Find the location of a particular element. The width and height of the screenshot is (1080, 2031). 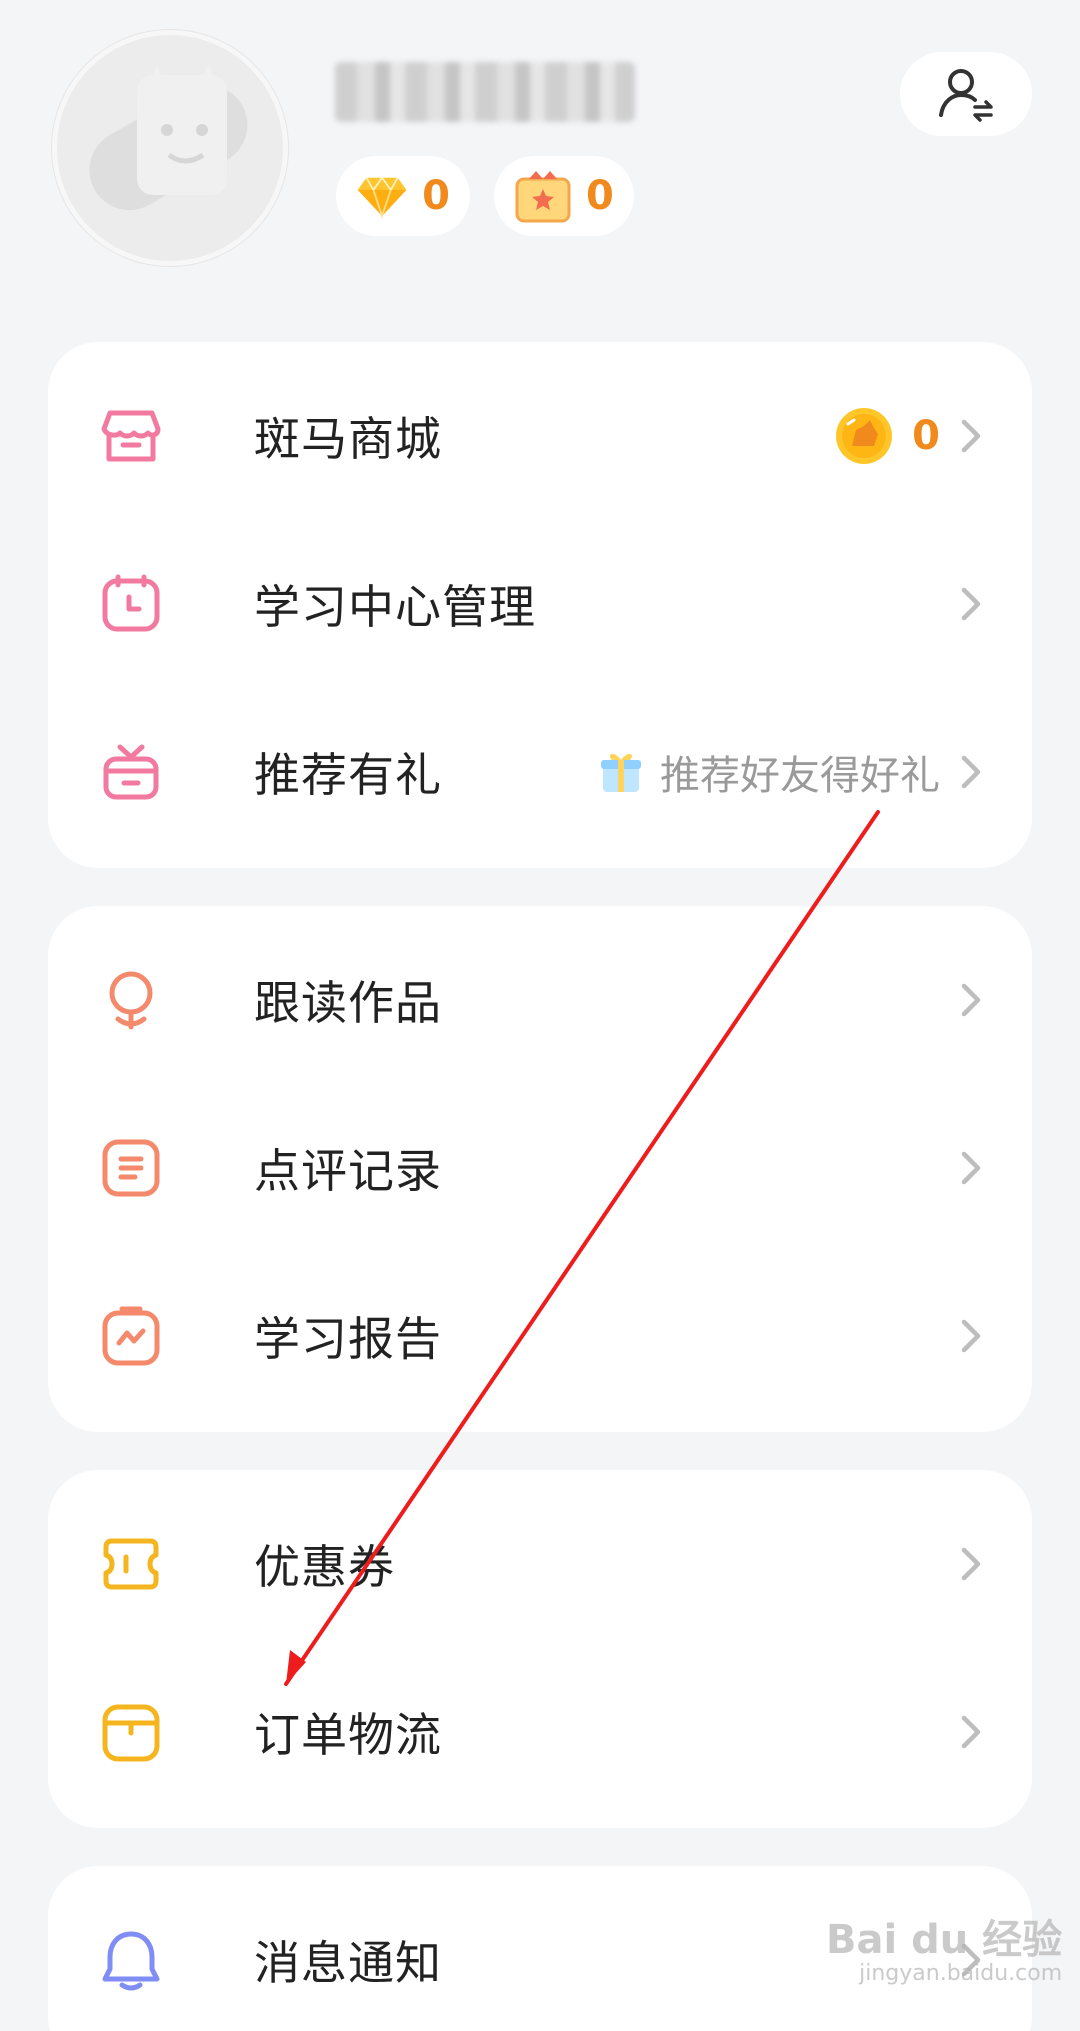

menu-item-label: 订单物流 is located at coordinates (348, 1735).